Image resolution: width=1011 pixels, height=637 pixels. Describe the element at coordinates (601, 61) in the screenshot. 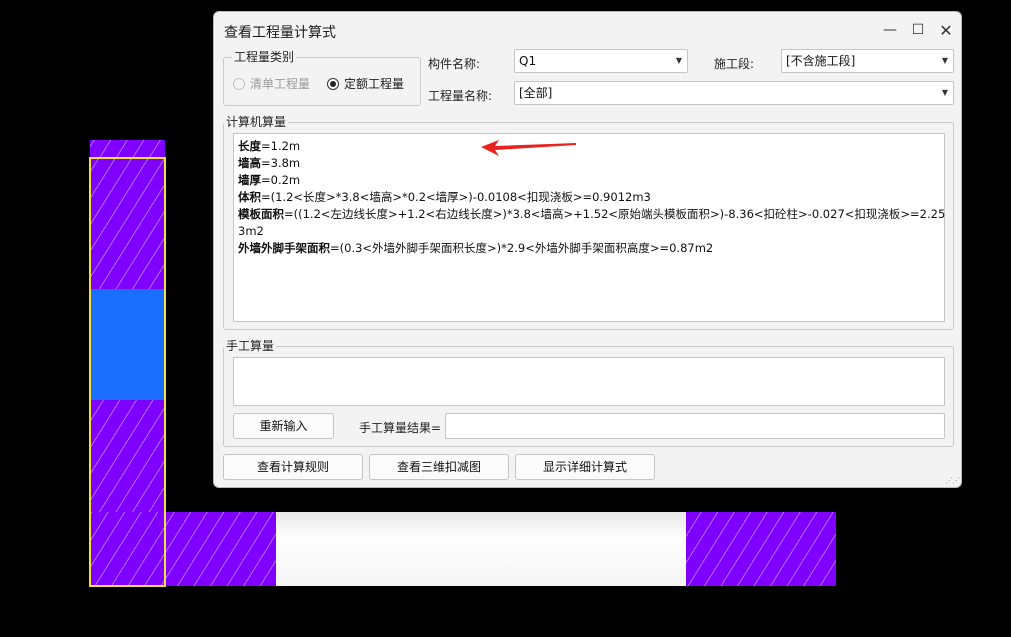

I see `component-name-select: Q1 ▼` at that location.